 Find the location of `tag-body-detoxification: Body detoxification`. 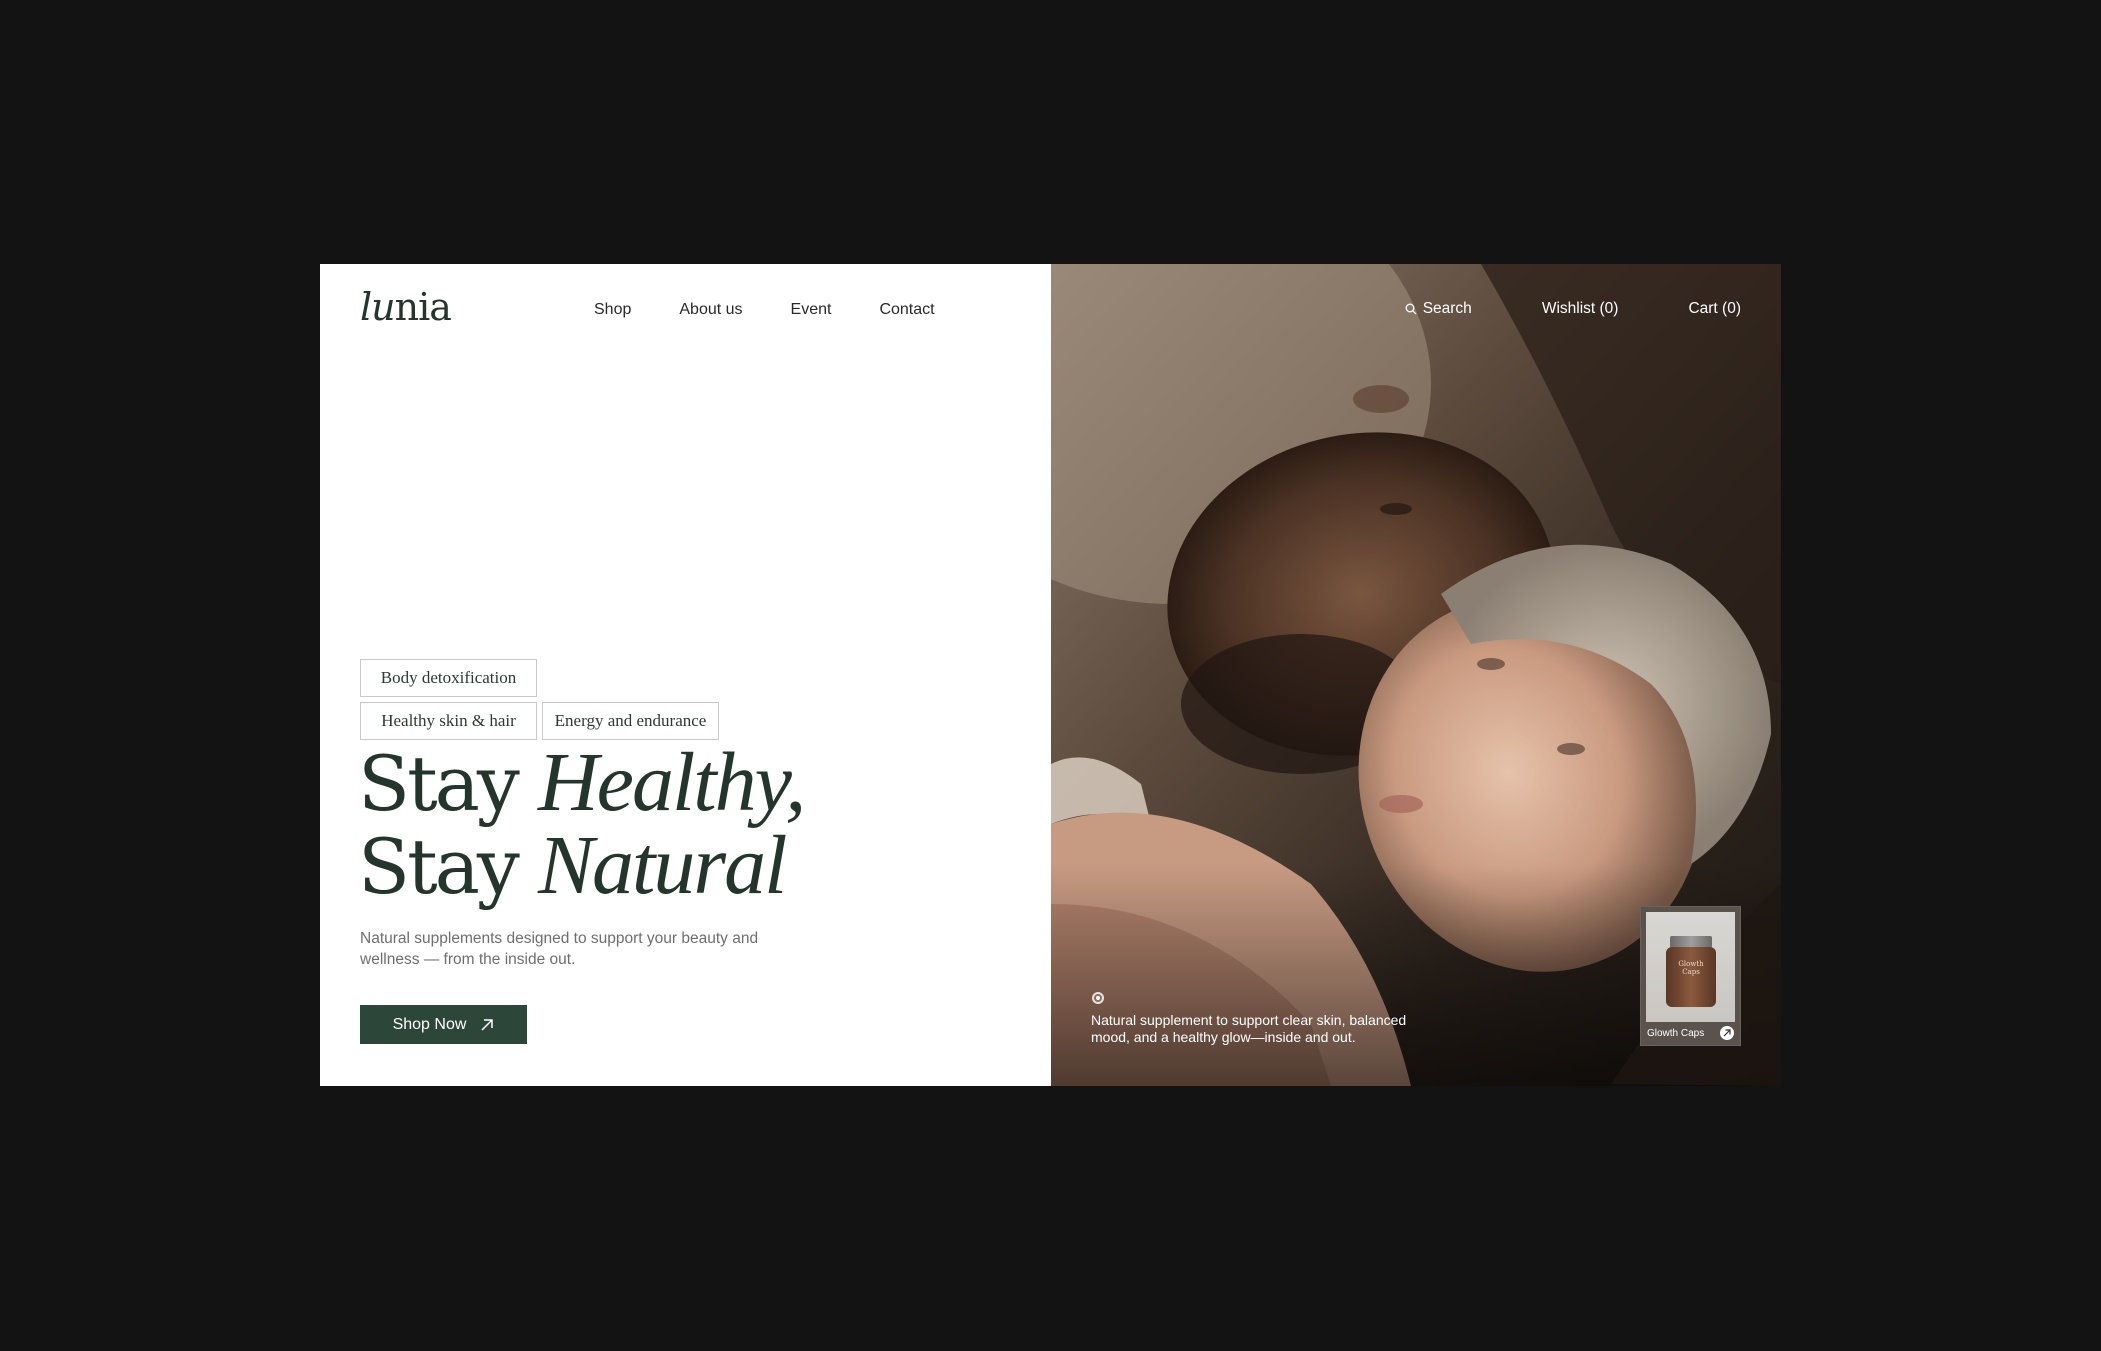

tag-body-detoxification: Body detoxification is located at coordinates (448, 678).